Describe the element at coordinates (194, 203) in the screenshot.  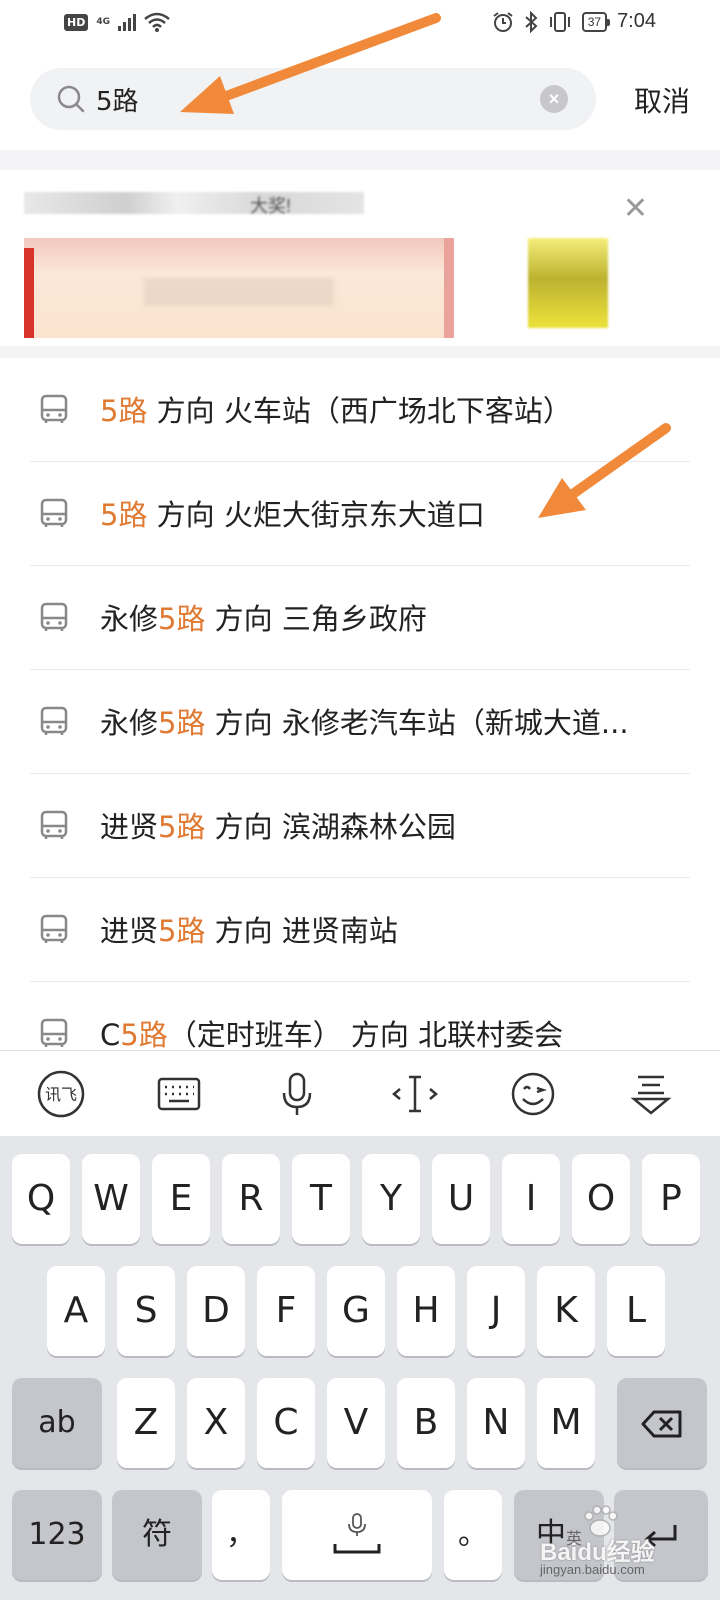
I see `ad-blurred-text` at that location.